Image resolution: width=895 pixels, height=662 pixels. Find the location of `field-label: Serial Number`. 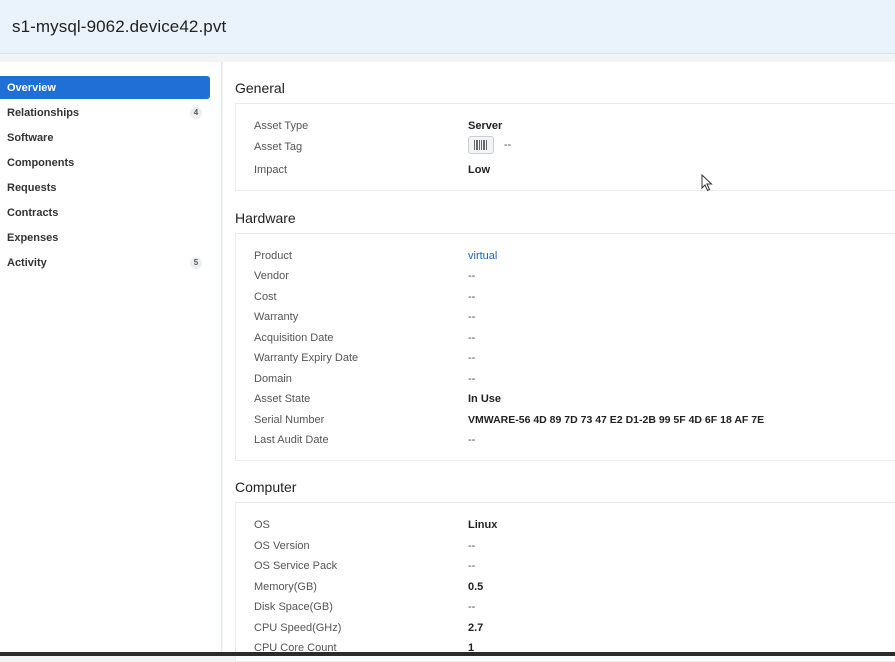

field-label: Serial Number is located at coordinates (289, 420).